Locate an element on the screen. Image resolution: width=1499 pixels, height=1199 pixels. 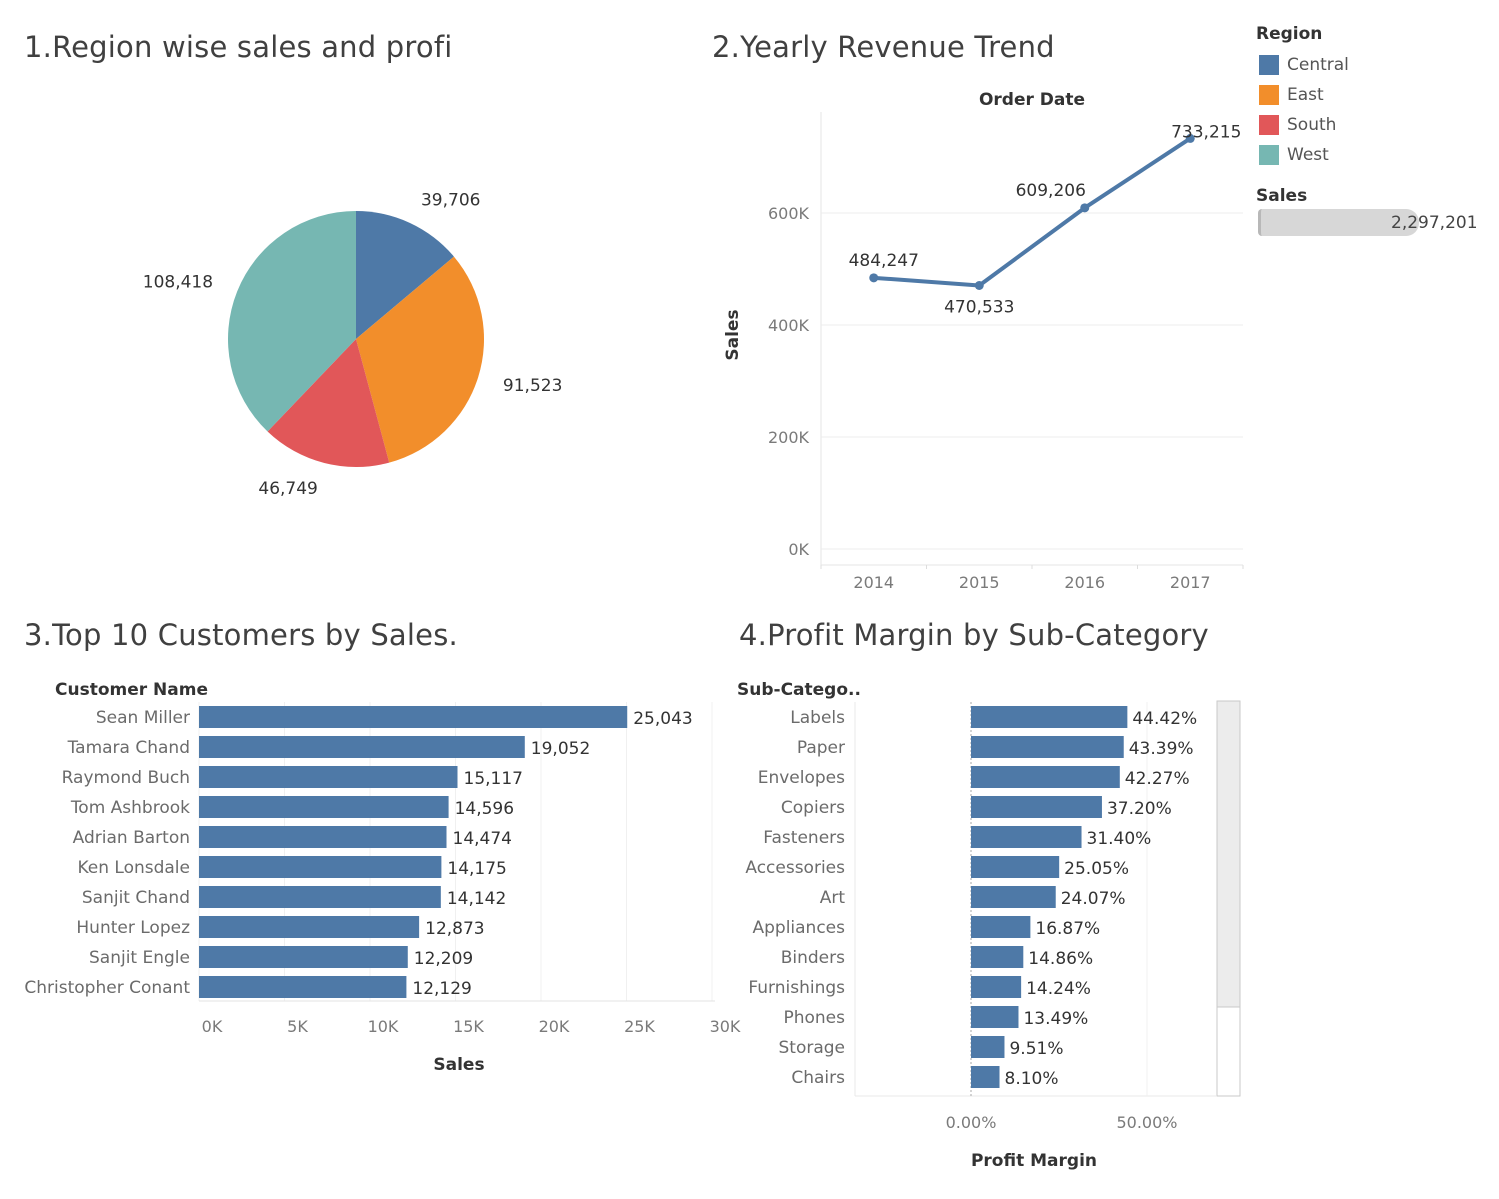
sub-category-label: Phones is located at coordinates (814, 1018).